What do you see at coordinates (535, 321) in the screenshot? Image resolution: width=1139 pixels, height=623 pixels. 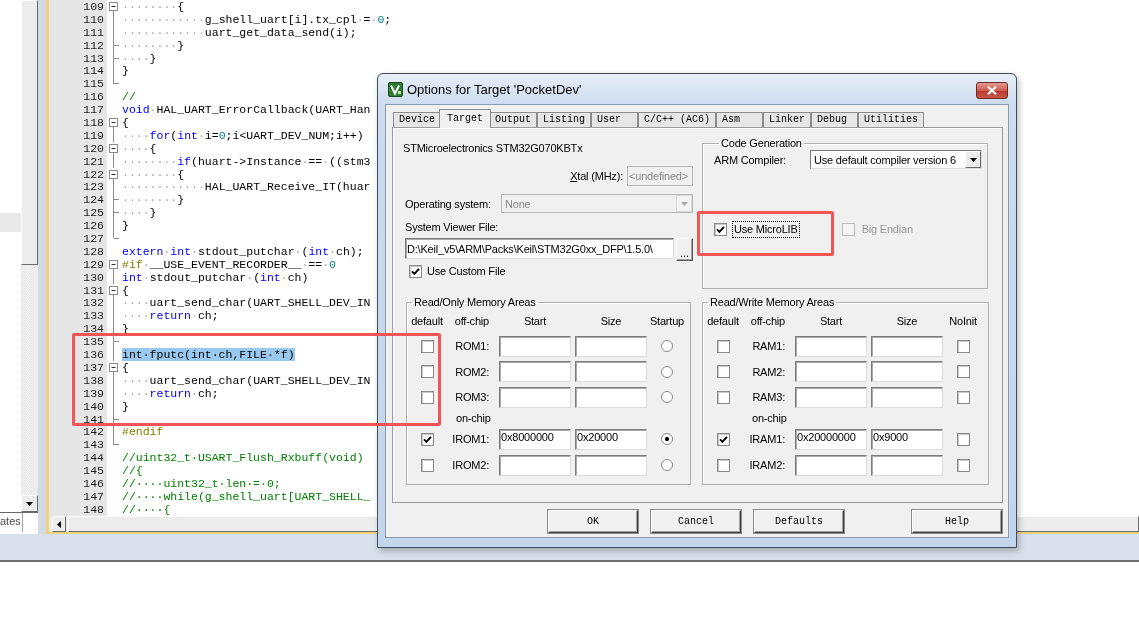 I see `column-header: Start` at bounding box center [535, 321].